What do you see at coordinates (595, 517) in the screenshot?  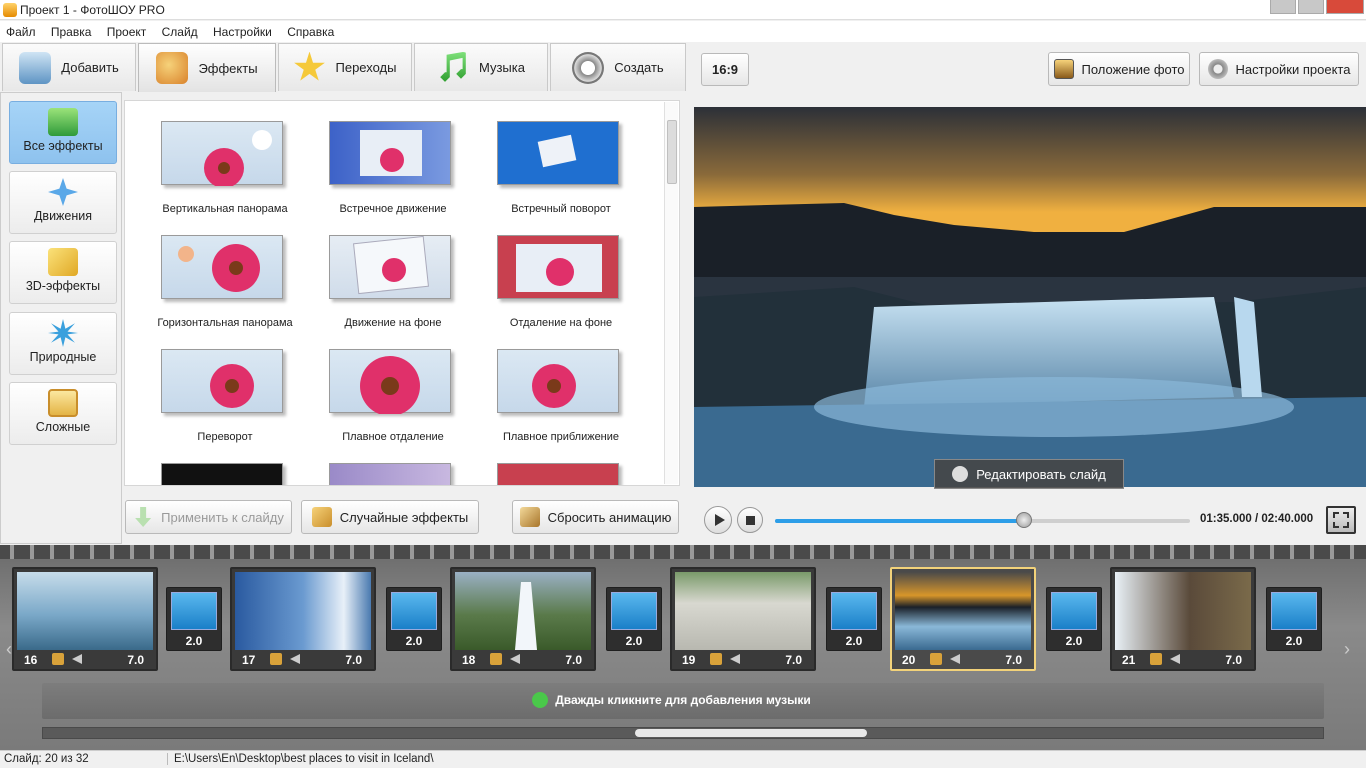 I see `reset-animation-button: Сбросить анимацию` at bounding box center [595, 517].